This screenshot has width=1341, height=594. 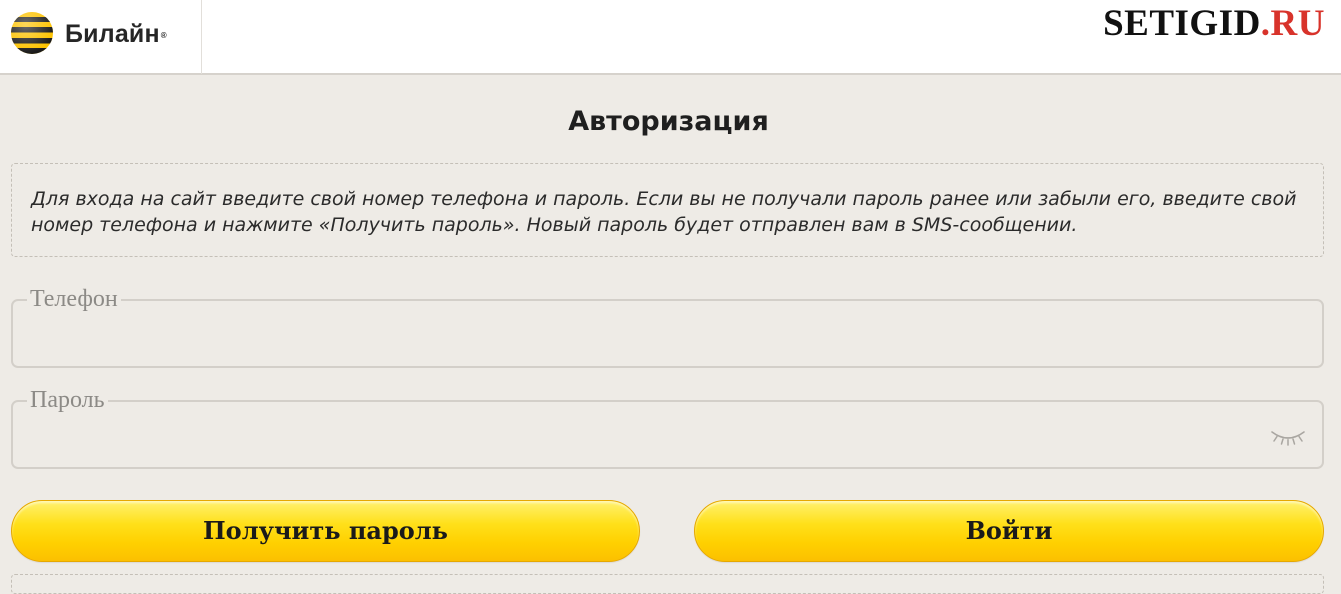 I want to click on eye-closed-icon, so click(x=1288, y=437).